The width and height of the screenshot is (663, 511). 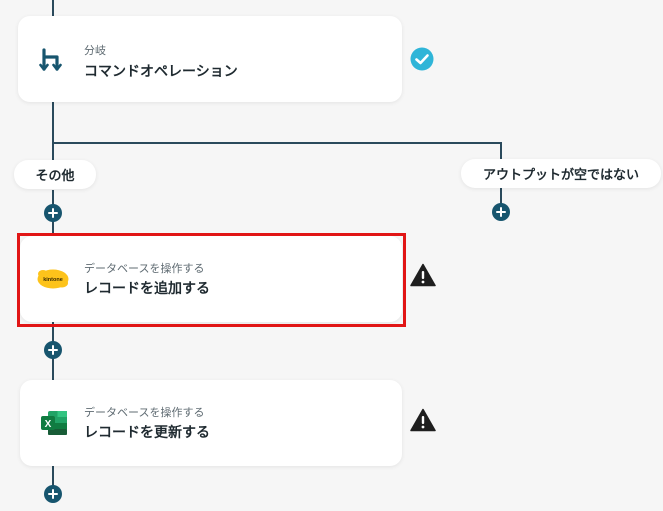 I want to click on branch-label-output-not-empty: アウトプットが空ではない, so click(x=561, y=173).